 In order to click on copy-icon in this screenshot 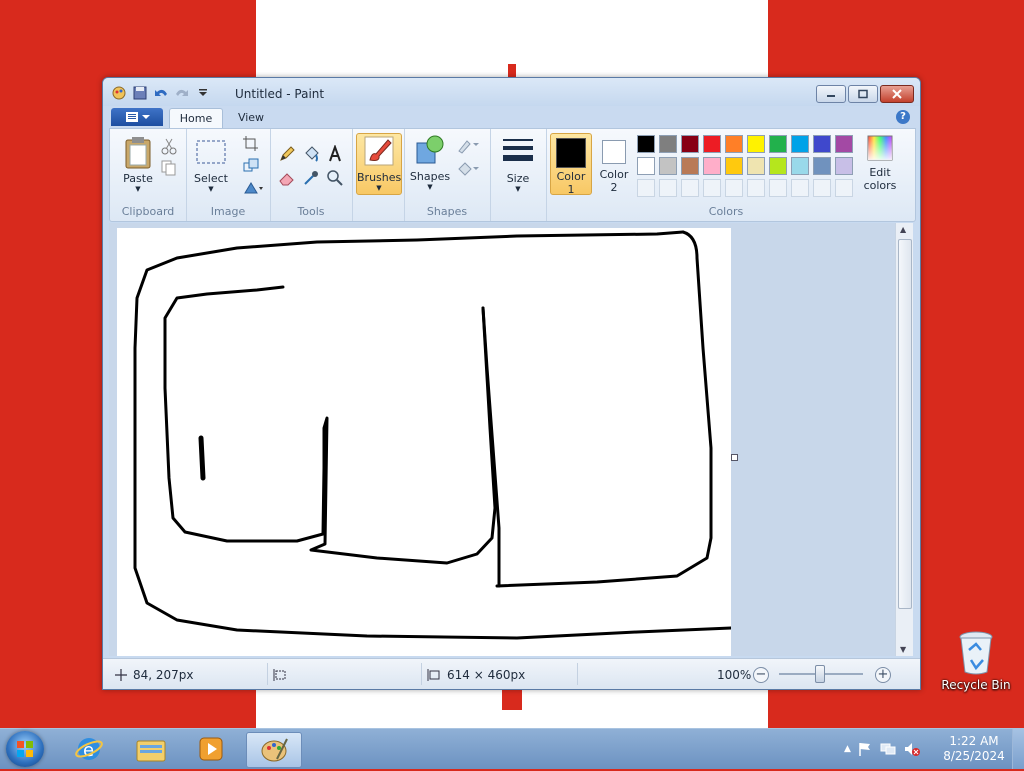, I will do `click(169, 168)`.